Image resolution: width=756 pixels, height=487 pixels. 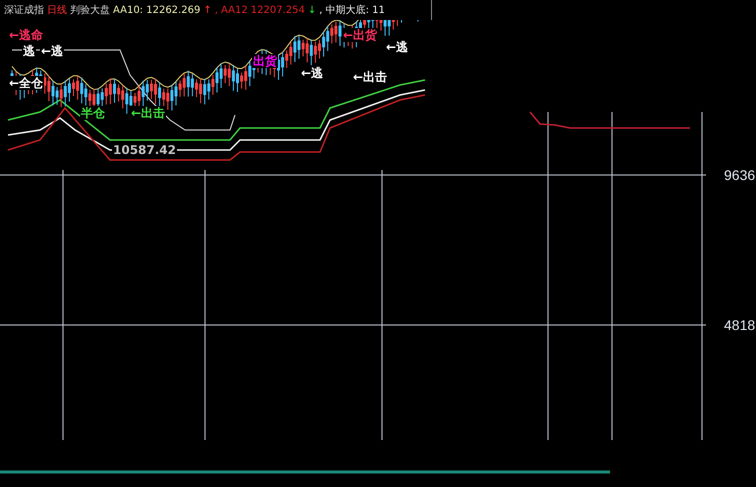 I want to click on signal-label: ←全仓, so click(x=26, y=83).